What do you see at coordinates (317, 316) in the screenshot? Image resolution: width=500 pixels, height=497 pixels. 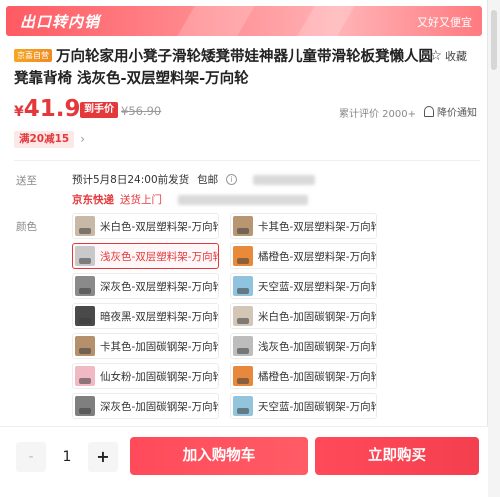 I see `variant-label: 米白色-加固碳钢架-万向轮` at bounding box center [317, 316].